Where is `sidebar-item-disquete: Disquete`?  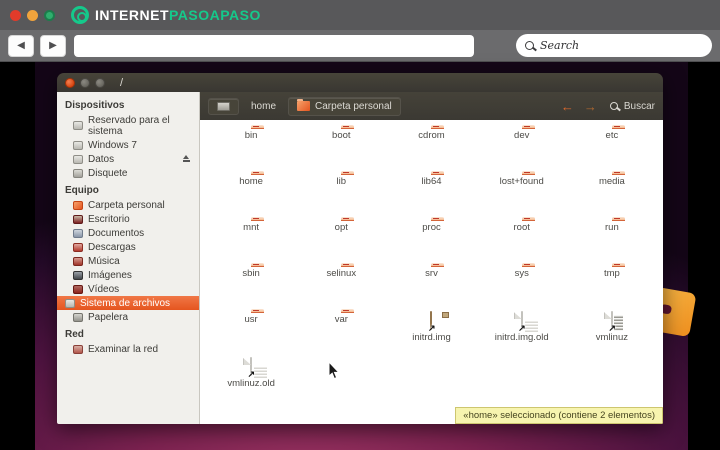 sidebar-item-disquete: Disquete is located at coordinates (128, 173).